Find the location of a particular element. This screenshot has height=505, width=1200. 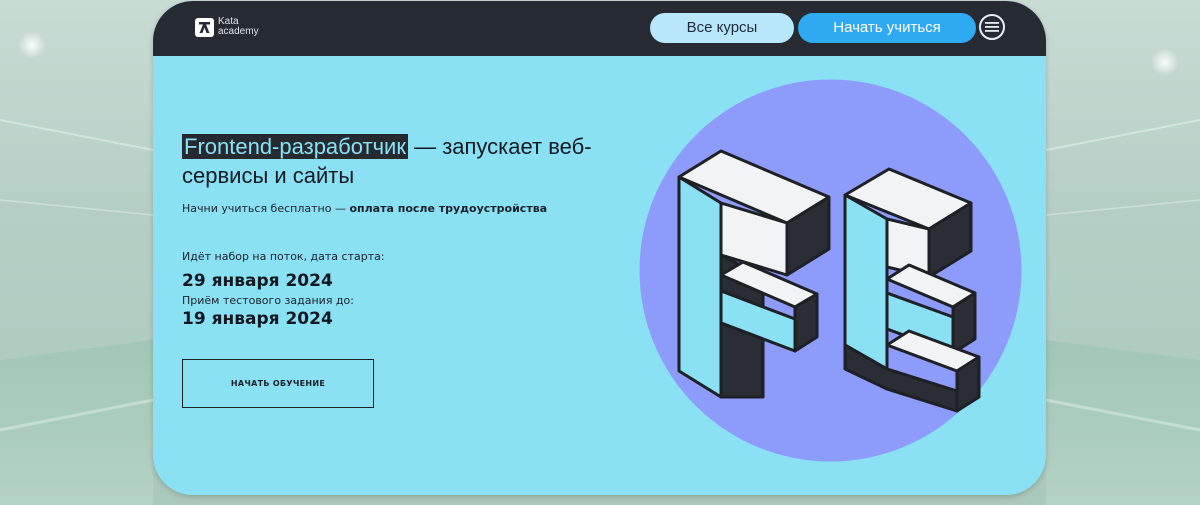

menu-button is located at coordinates (992, 27).